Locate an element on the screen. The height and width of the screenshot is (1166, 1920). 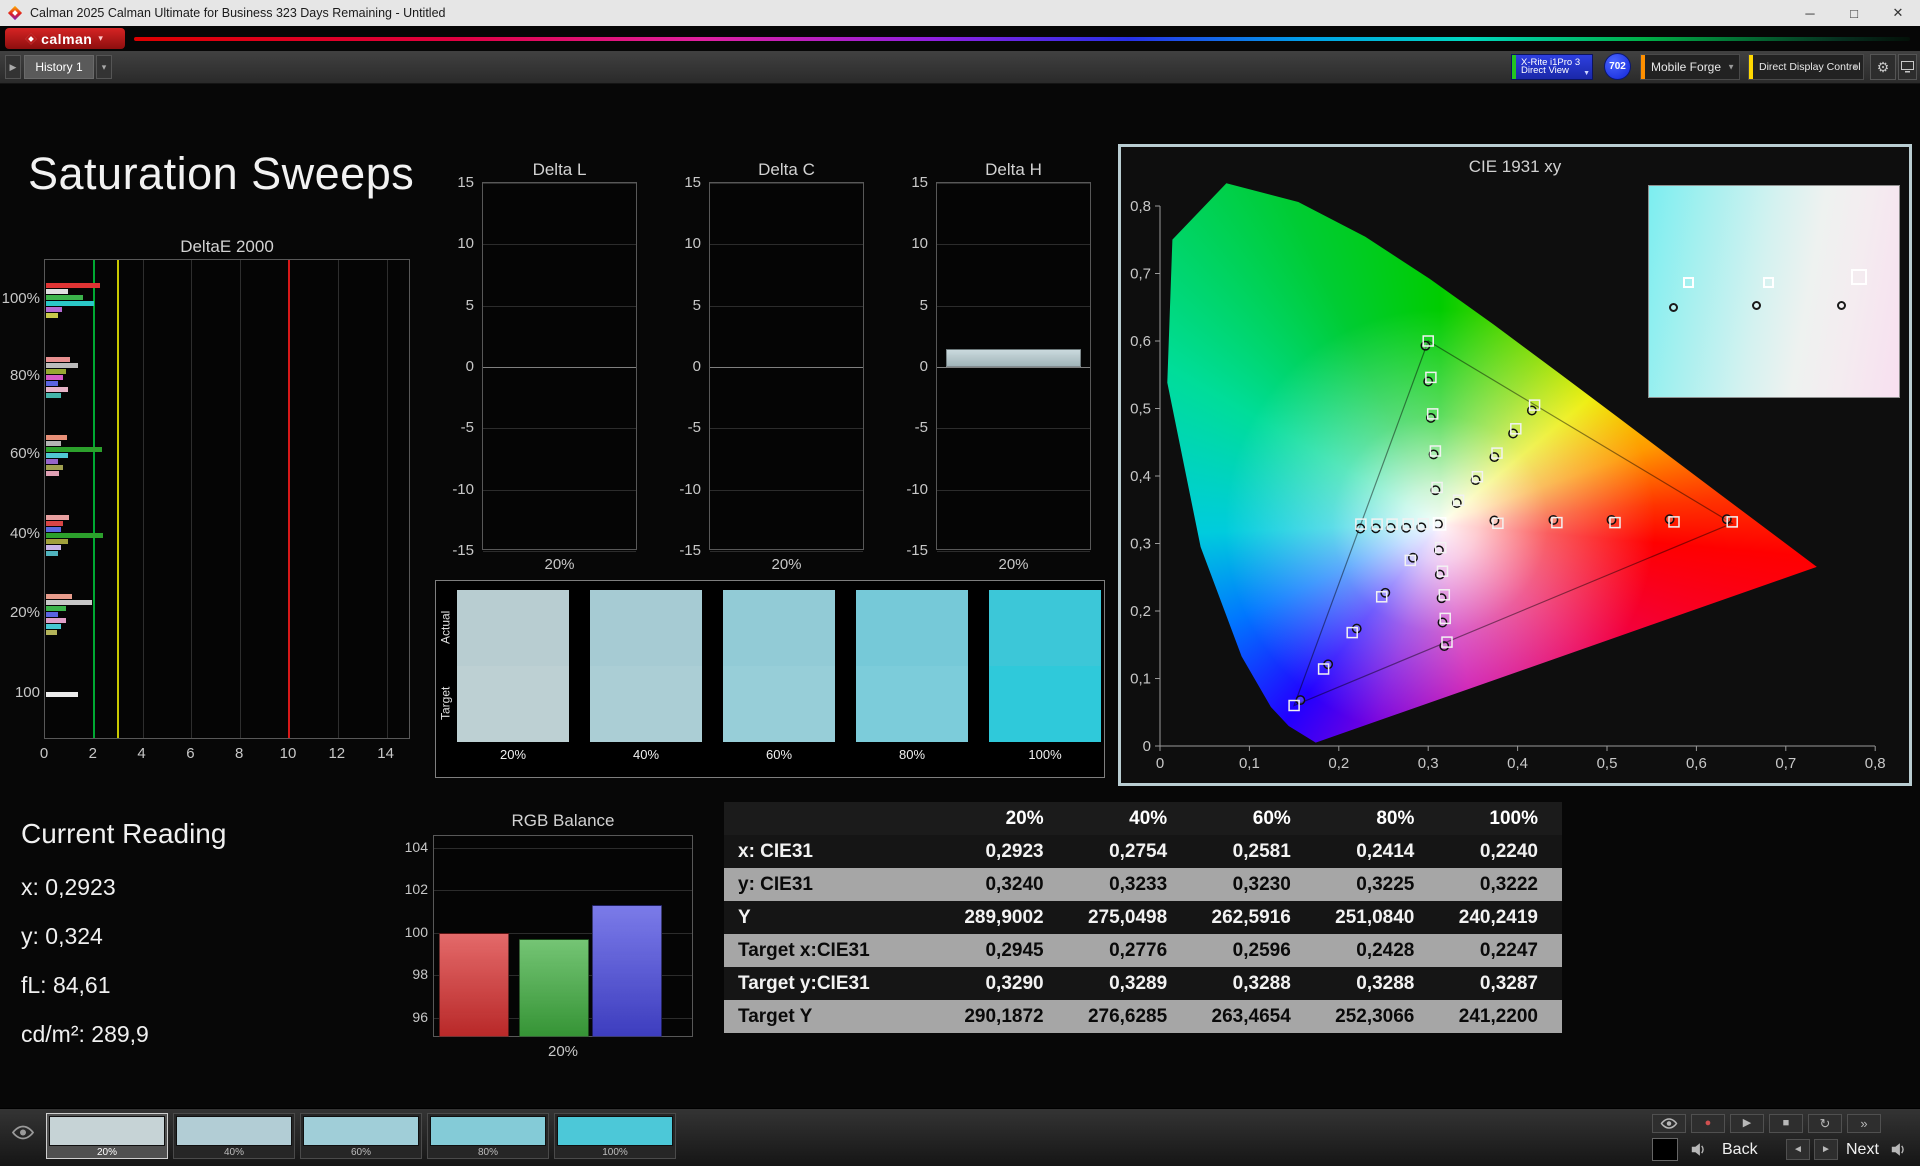
next-icon: ► is located at coordinates (1826, 1149).